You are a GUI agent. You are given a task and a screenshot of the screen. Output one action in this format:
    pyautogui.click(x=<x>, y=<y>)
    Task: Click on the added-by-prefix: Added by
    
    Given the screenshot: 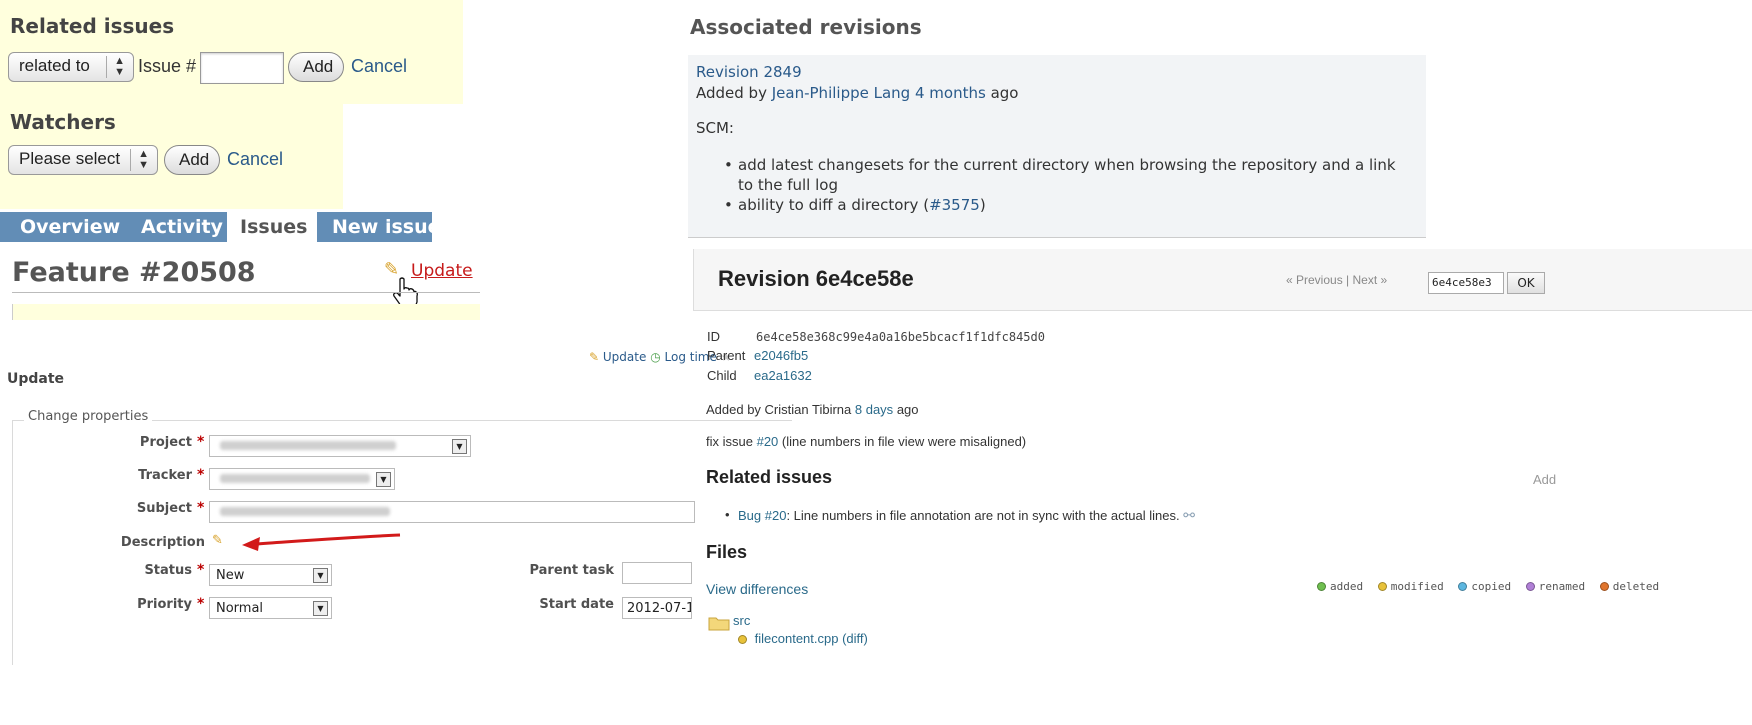 What is the action you would take?
    pyautogui.click(x=731, y=93)
    